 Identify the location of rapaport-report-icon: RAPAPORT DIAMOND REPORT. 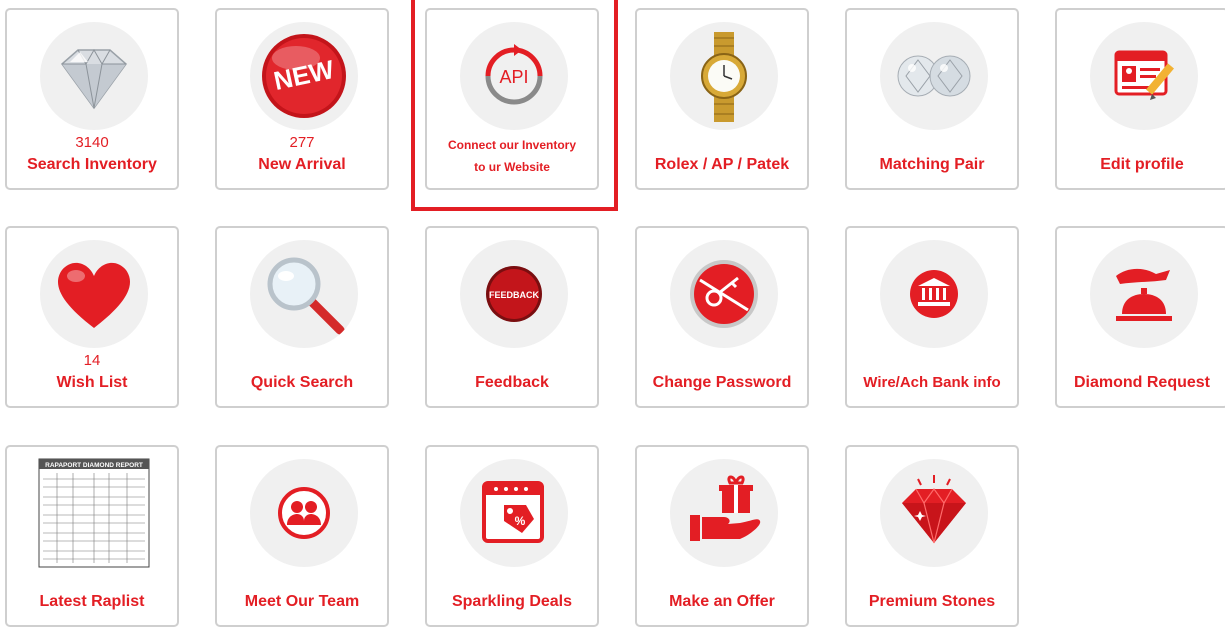
(94, 513).